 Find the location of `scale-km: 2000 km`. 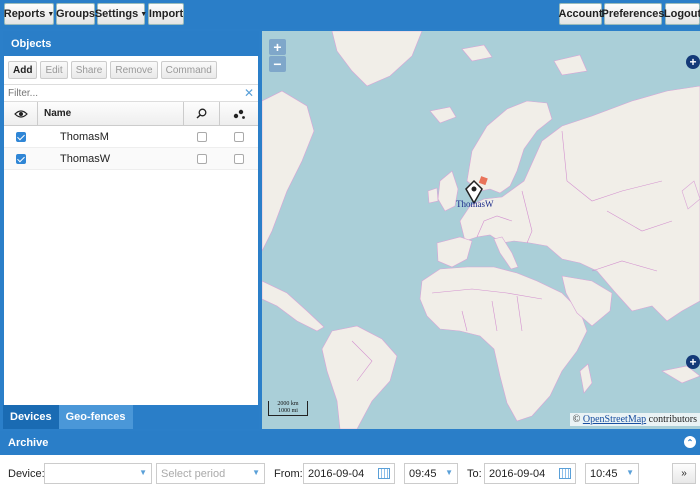

scale-km: 2000 km is located at coordinates (288, 404).